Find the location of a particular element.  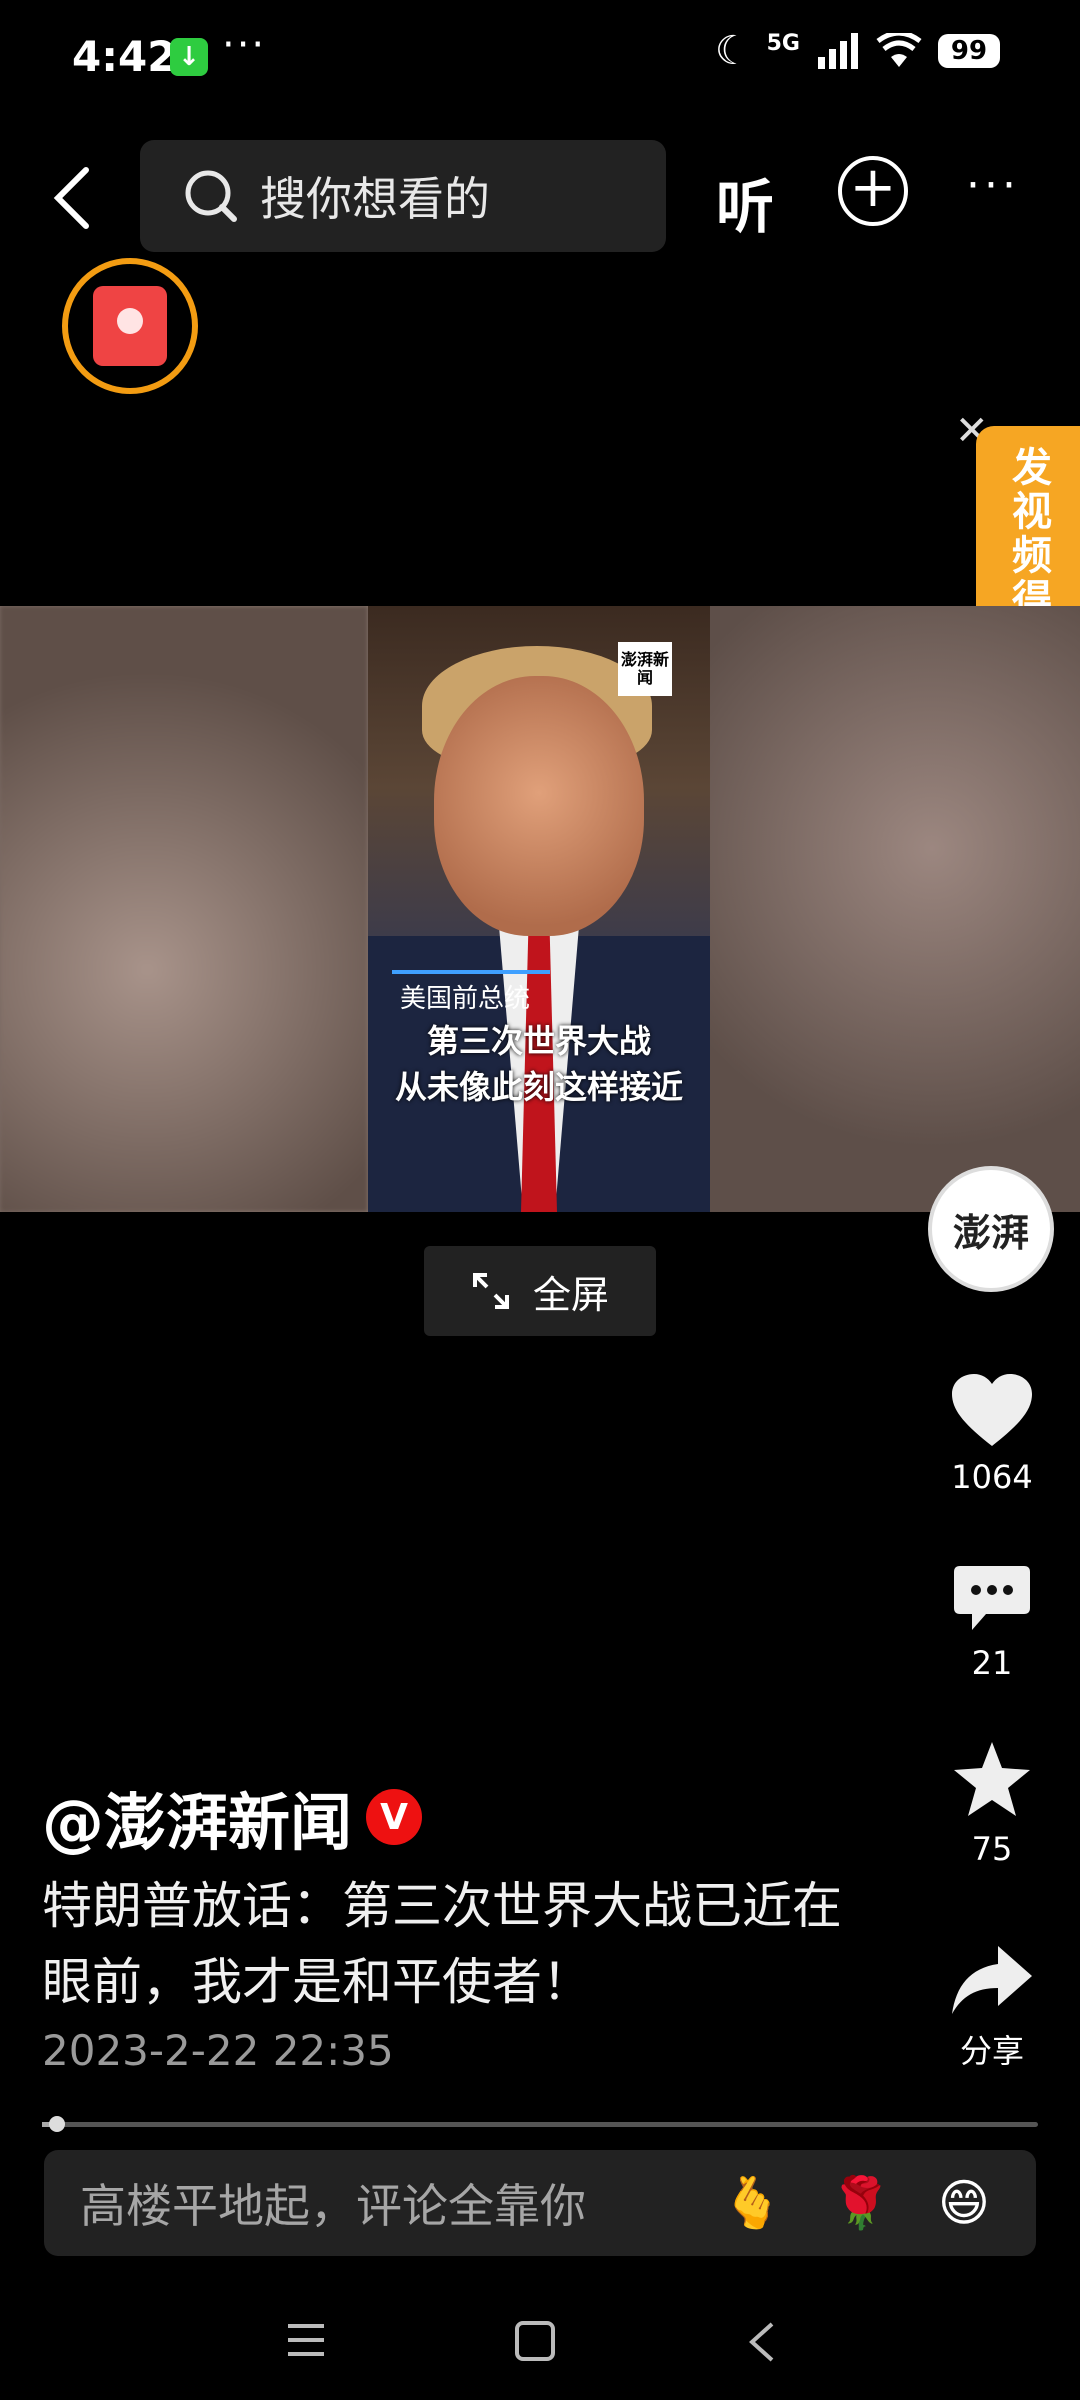

share-button: 分享 is located at coordinates (992, 2008).